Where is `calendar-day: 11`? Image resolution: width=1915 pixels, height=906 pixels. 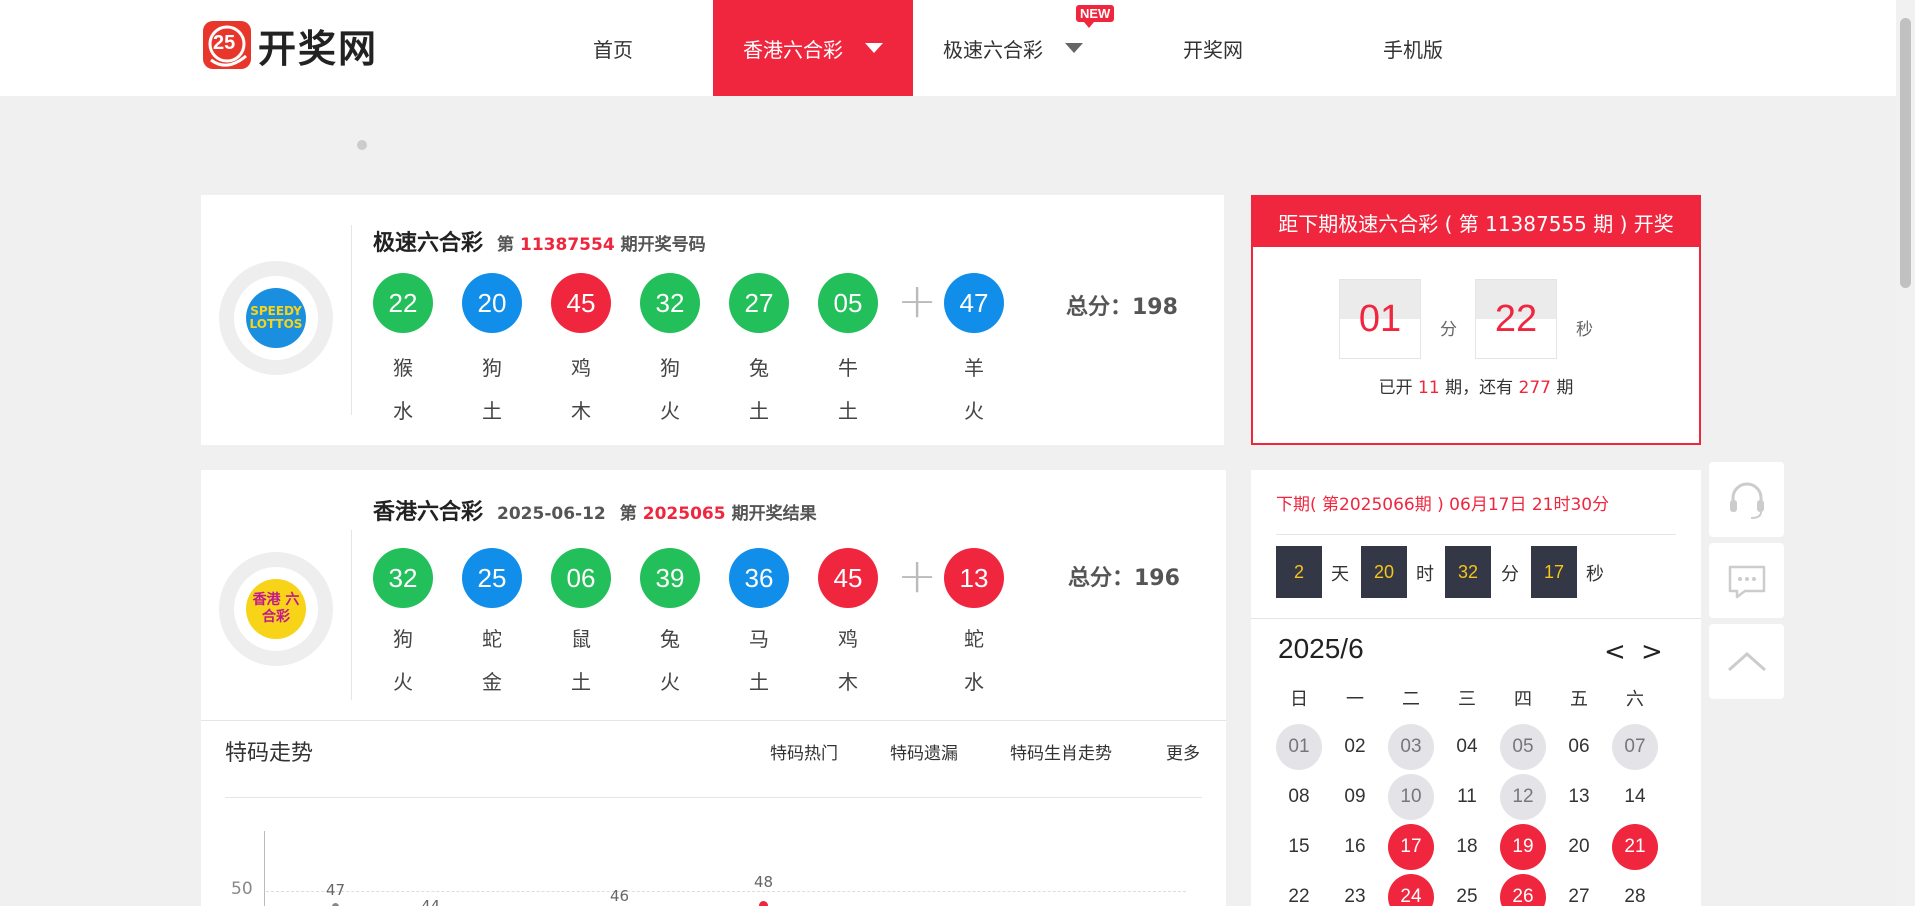
calendar-day: 11 is located at coordinates (1467, 797).